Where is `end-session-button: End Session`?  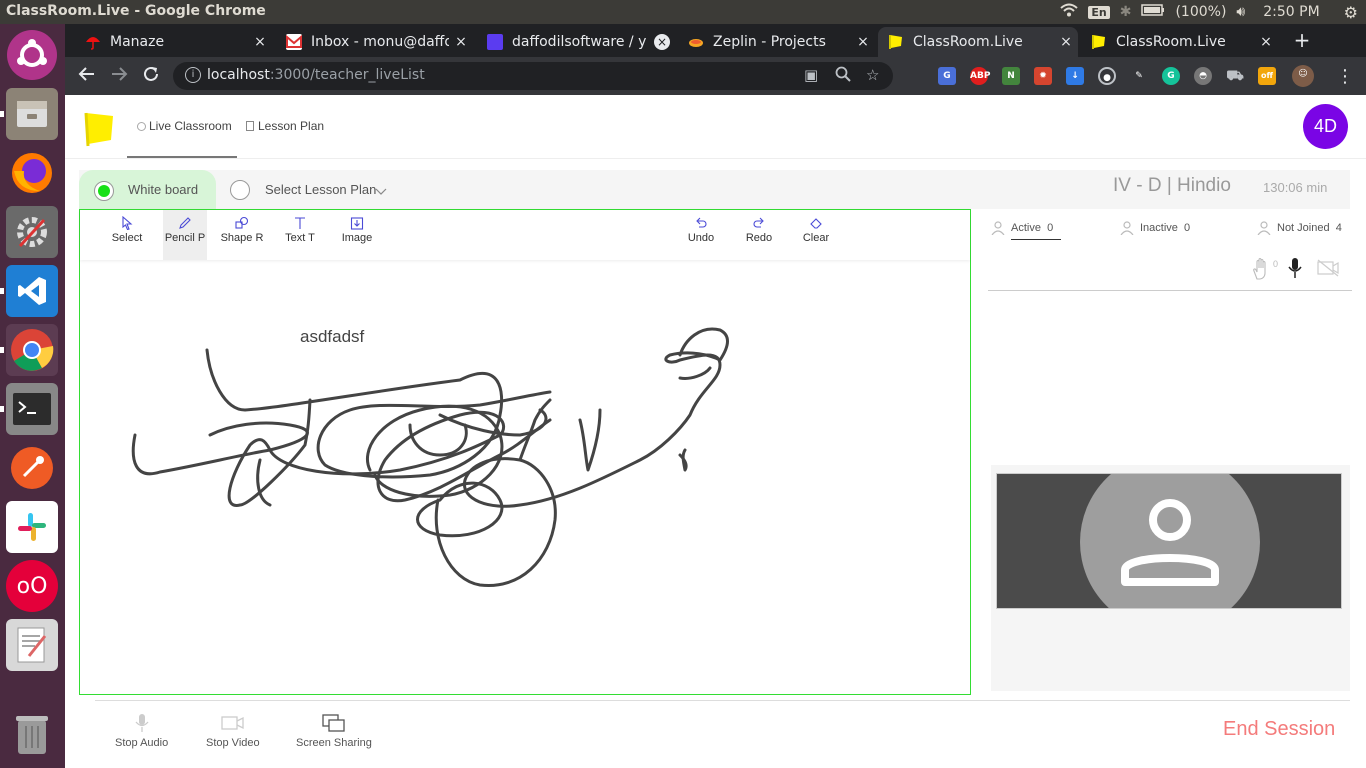 end-session-button: End Session is located at coordinates (1279, 729).